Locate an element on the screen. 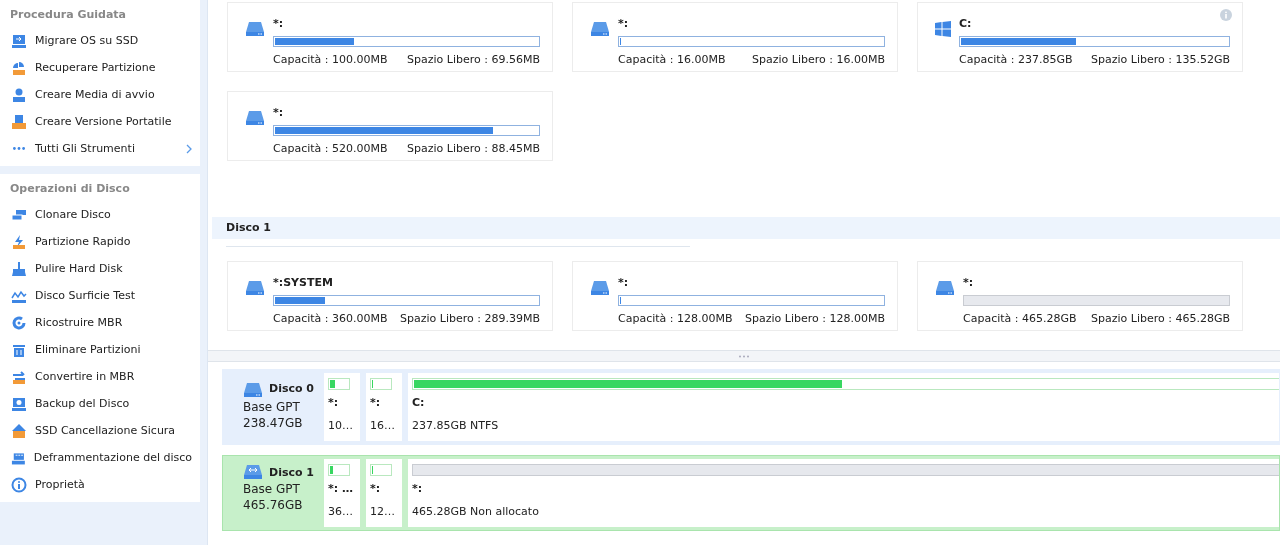  sidebar-item: Creare Media di avvio is located at coordinates (100, 94).